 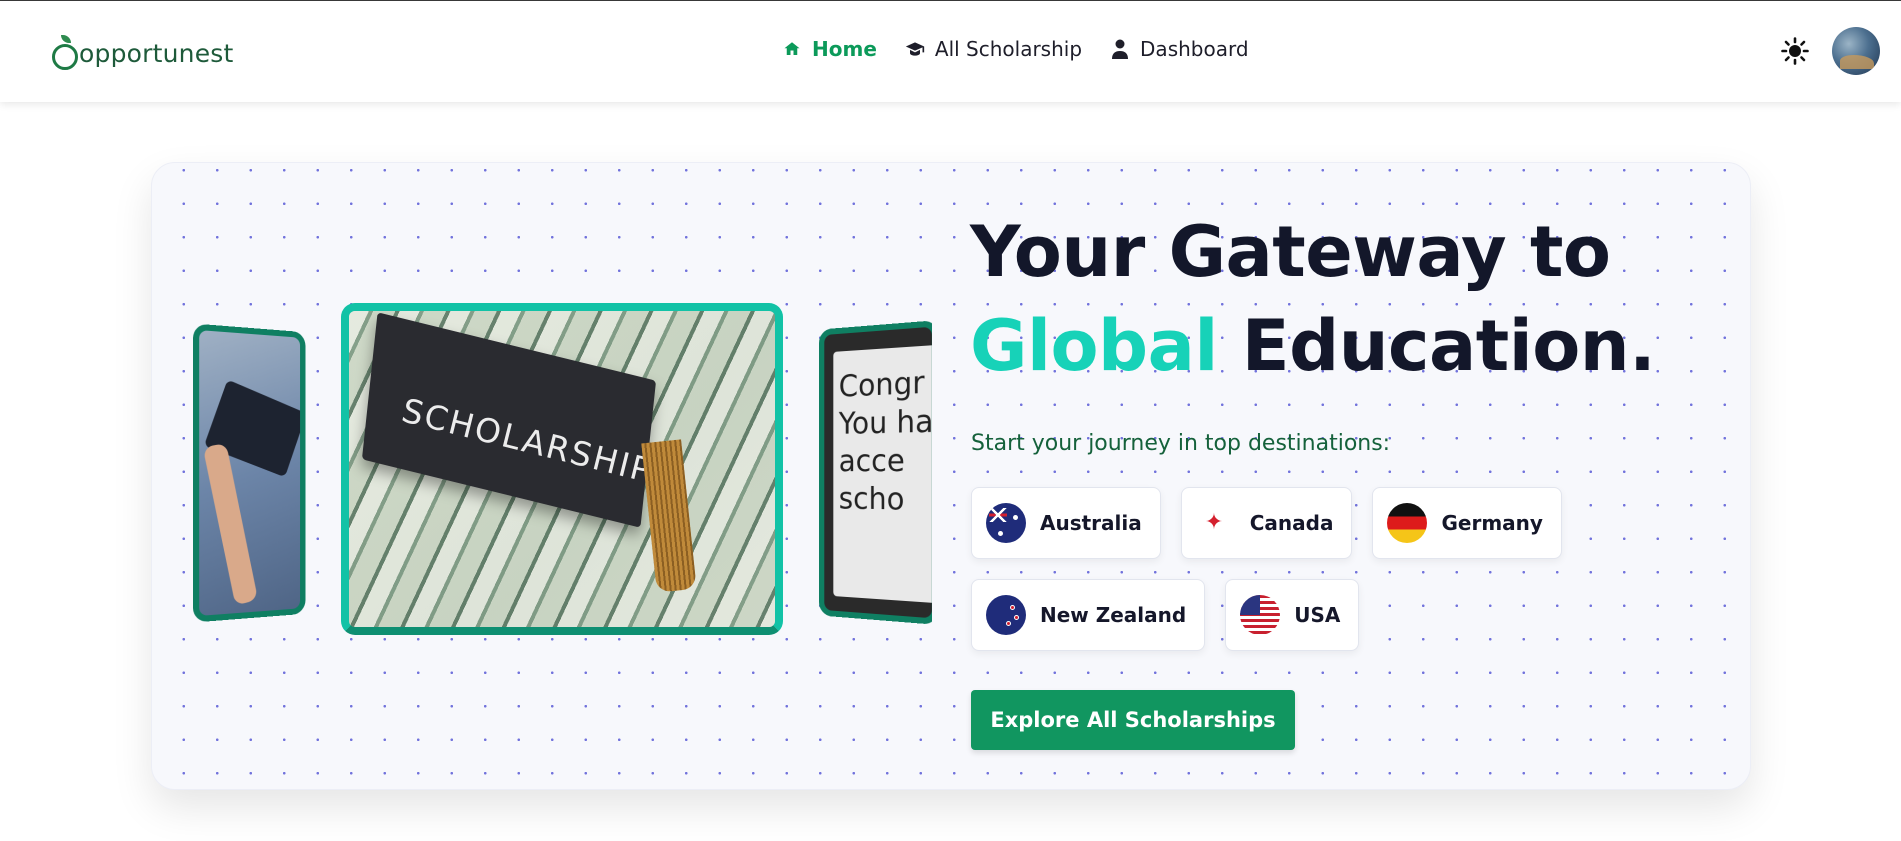 I want to click on graduation-cap-icon, so click(x=915, y=49).